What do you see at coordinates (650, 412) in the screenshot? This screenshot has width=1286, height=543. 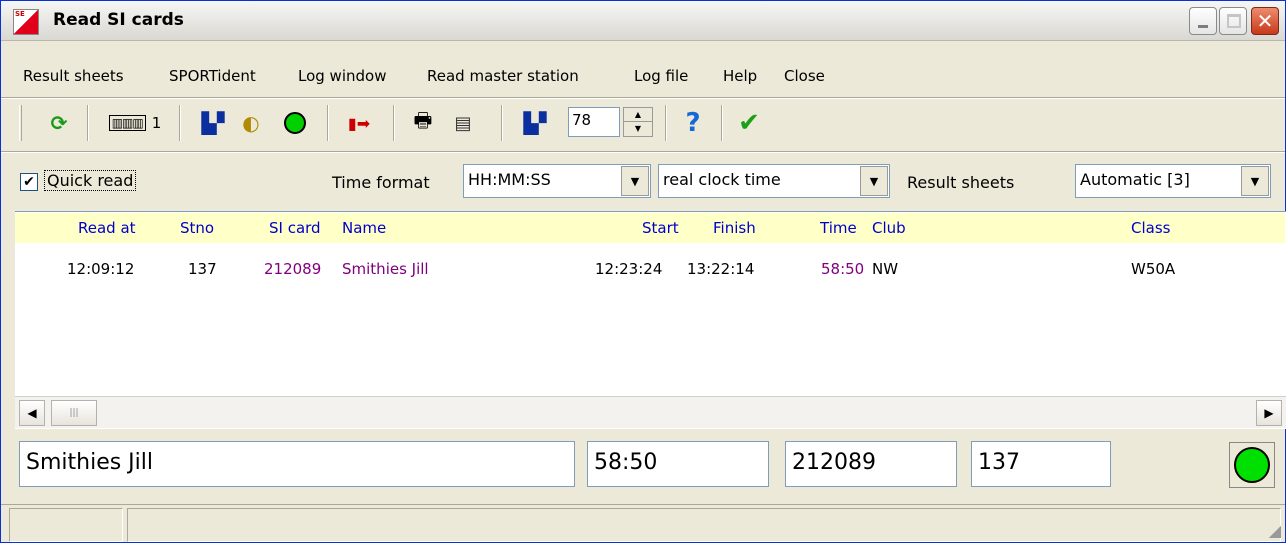 I see `horizontal-scrollbar: ◀ ||| ▶` at bounding box center [650, 412].